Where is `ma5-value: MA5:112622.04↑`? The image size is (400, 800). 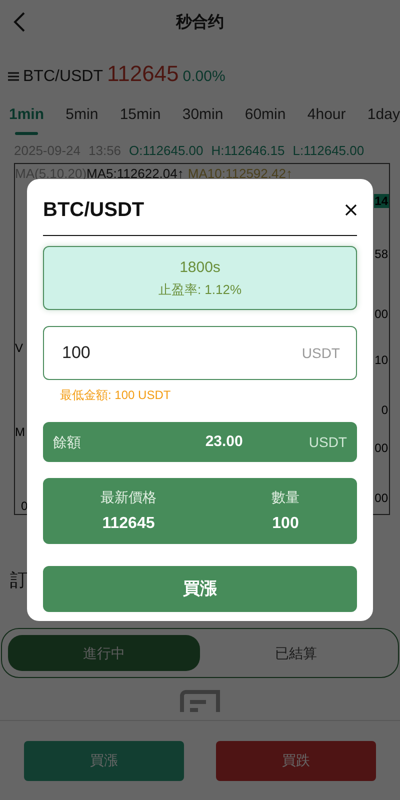
ma5-value: MA5:112622.04↑ is located at coordinates (135, 174).